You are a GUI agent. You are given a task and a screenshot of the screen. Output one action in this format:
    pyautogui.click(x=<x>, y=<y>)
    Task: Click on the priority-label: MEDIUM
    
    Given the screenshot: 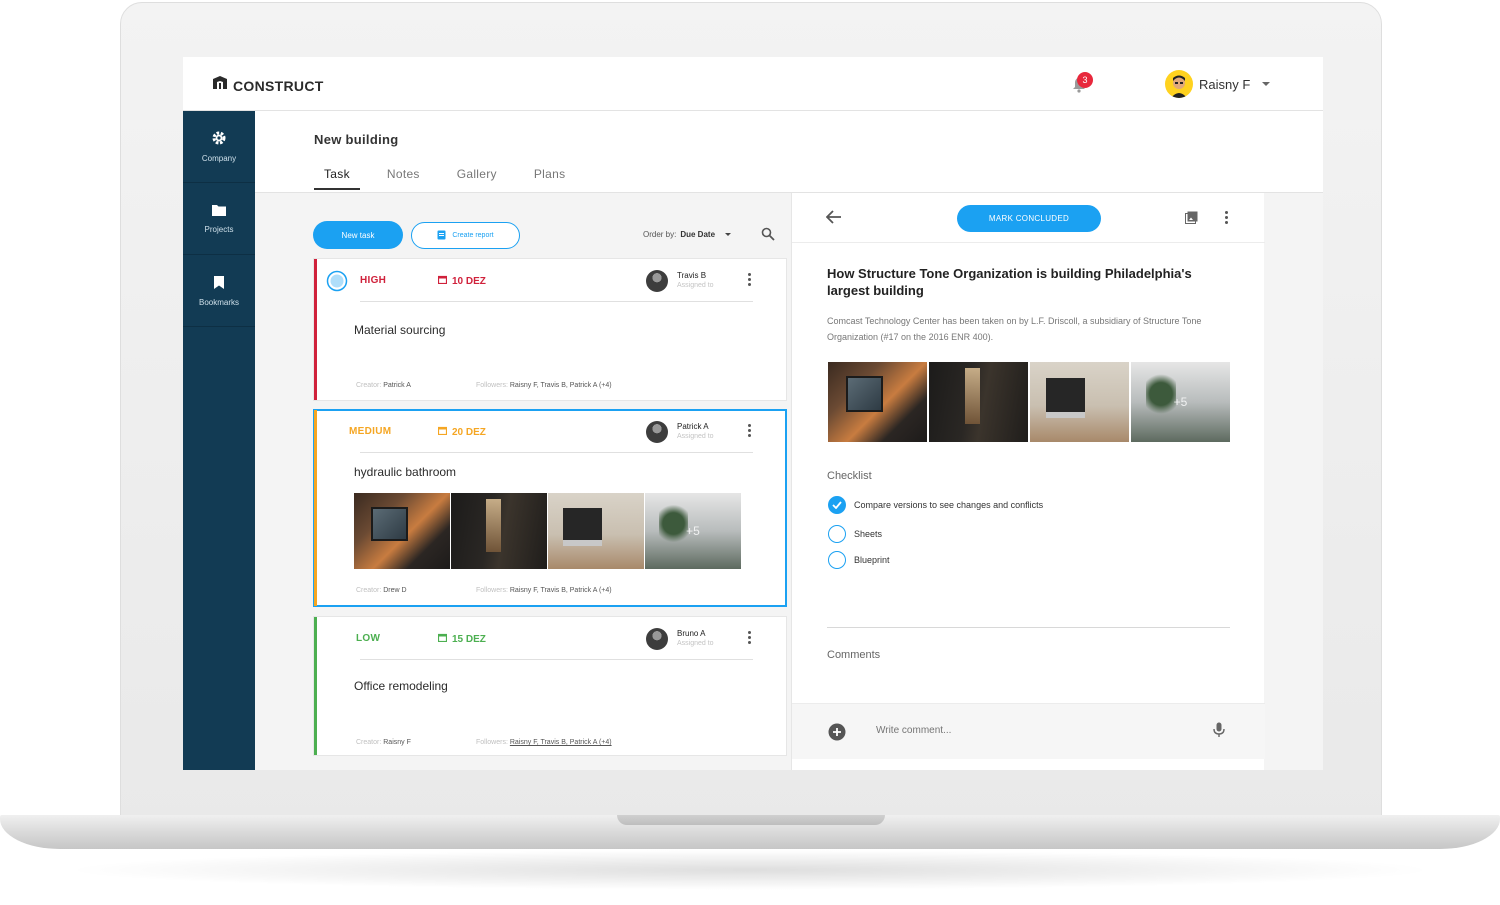 What is the action you would take?
    pyautogui.click(x=370, y=431)
    